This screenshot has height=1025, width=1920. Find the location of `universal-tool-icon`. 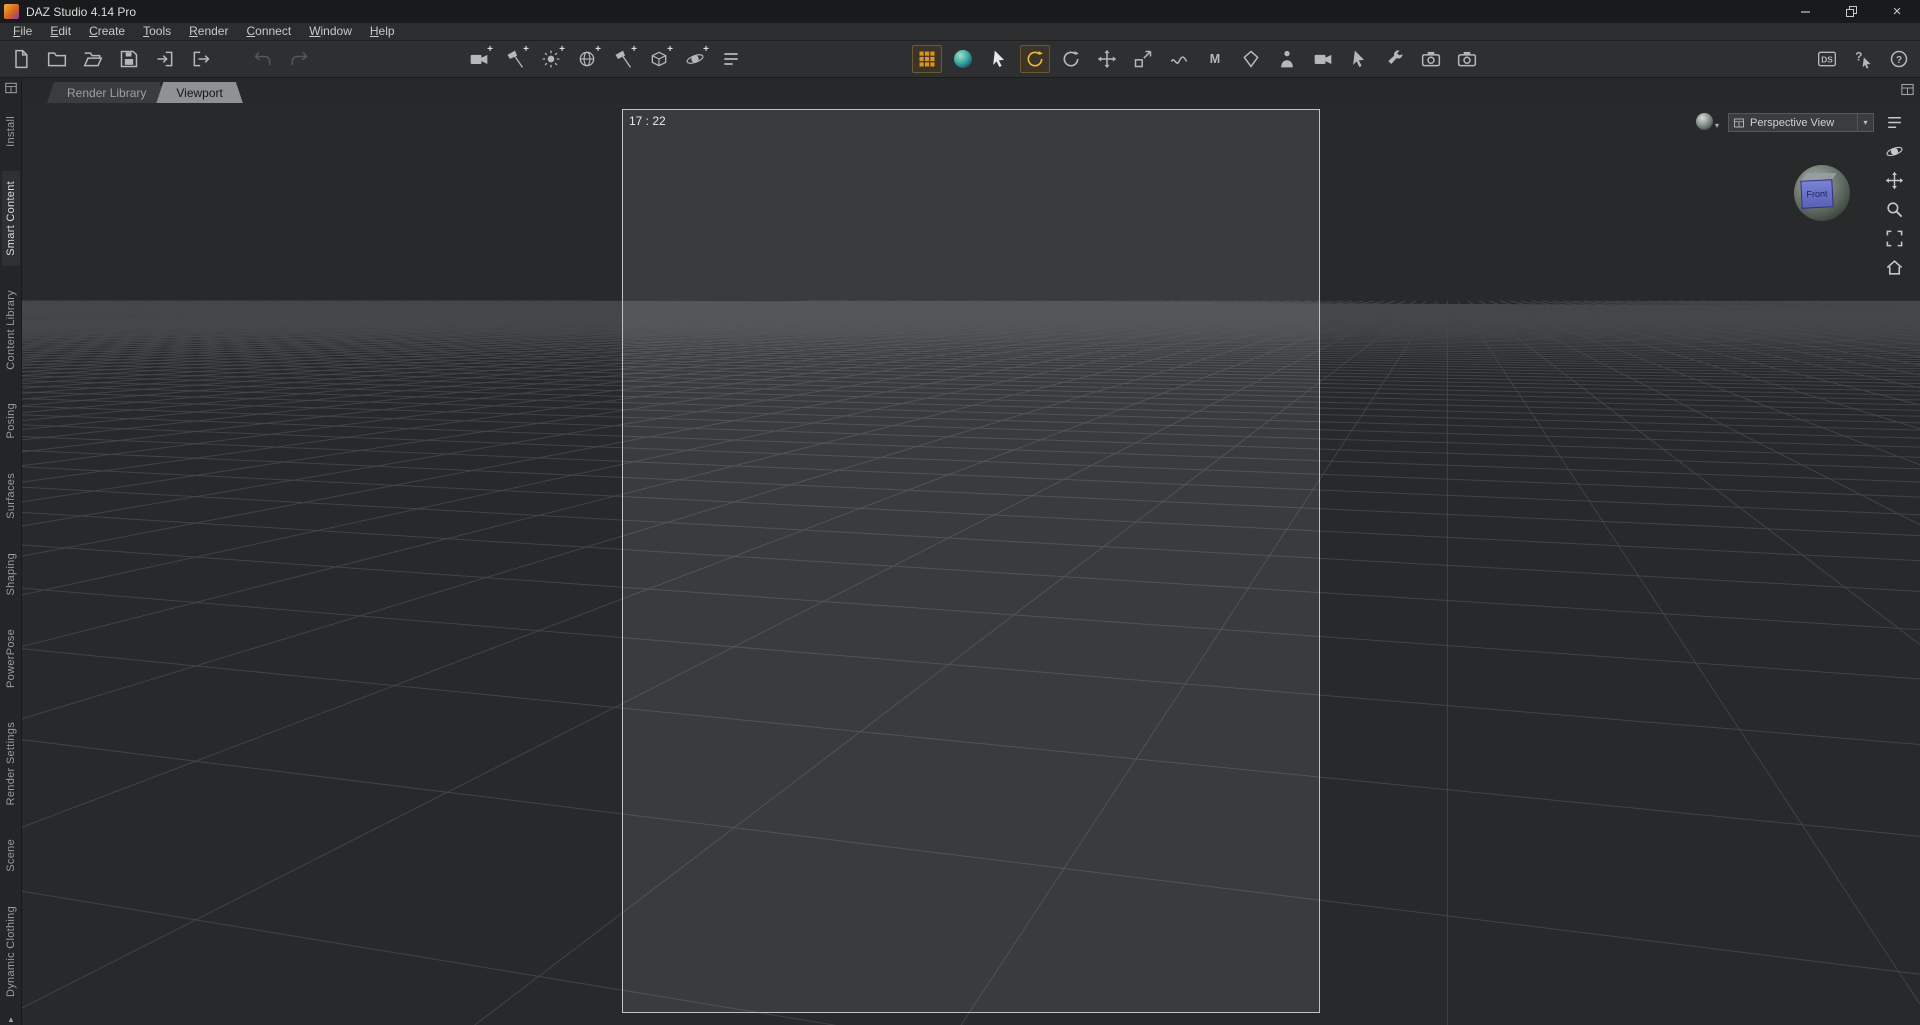

universal-tool-icon is located at coordinates (963, 59).